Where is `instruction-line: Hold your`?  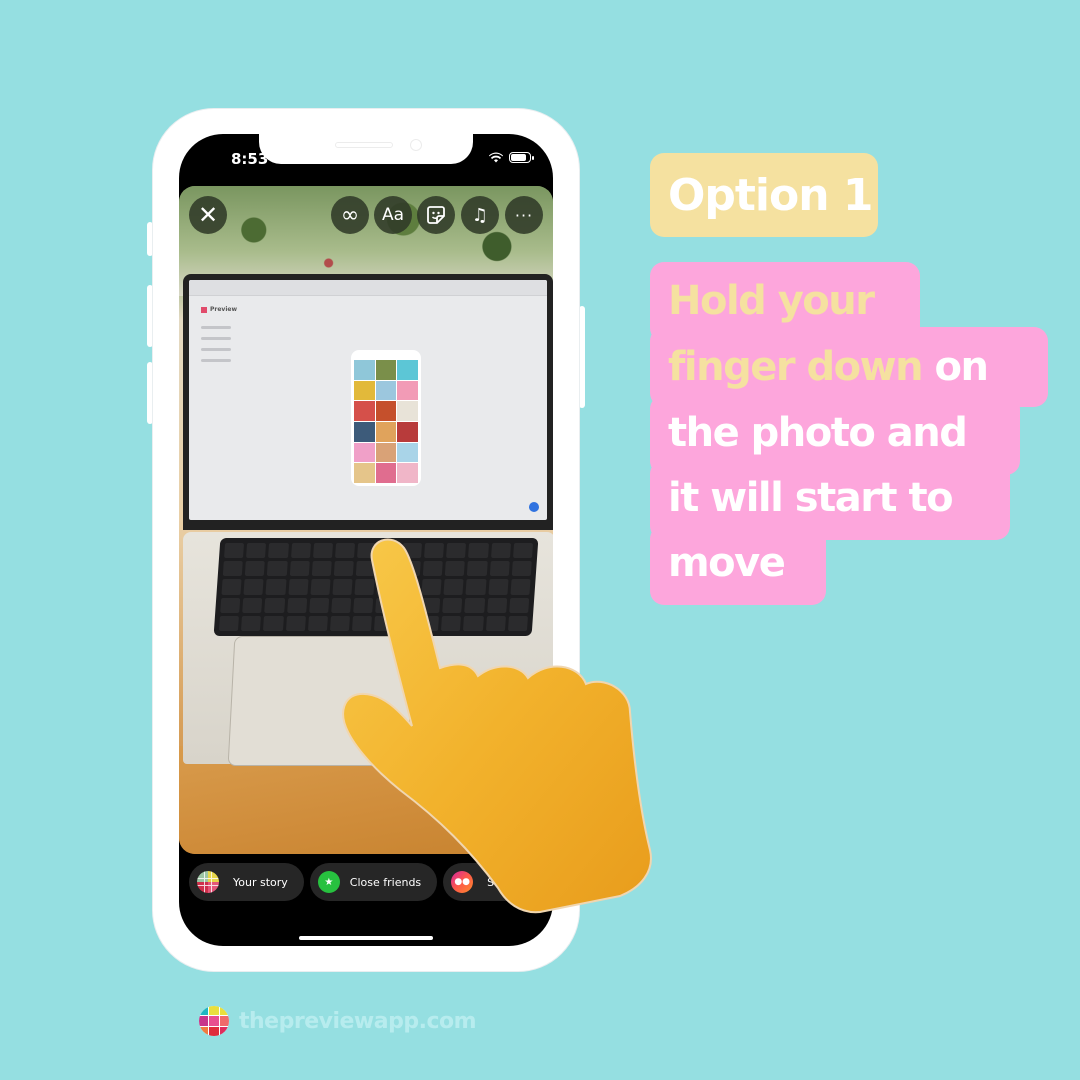
instruction-line: Hold your is located at coordinates (771, 301).